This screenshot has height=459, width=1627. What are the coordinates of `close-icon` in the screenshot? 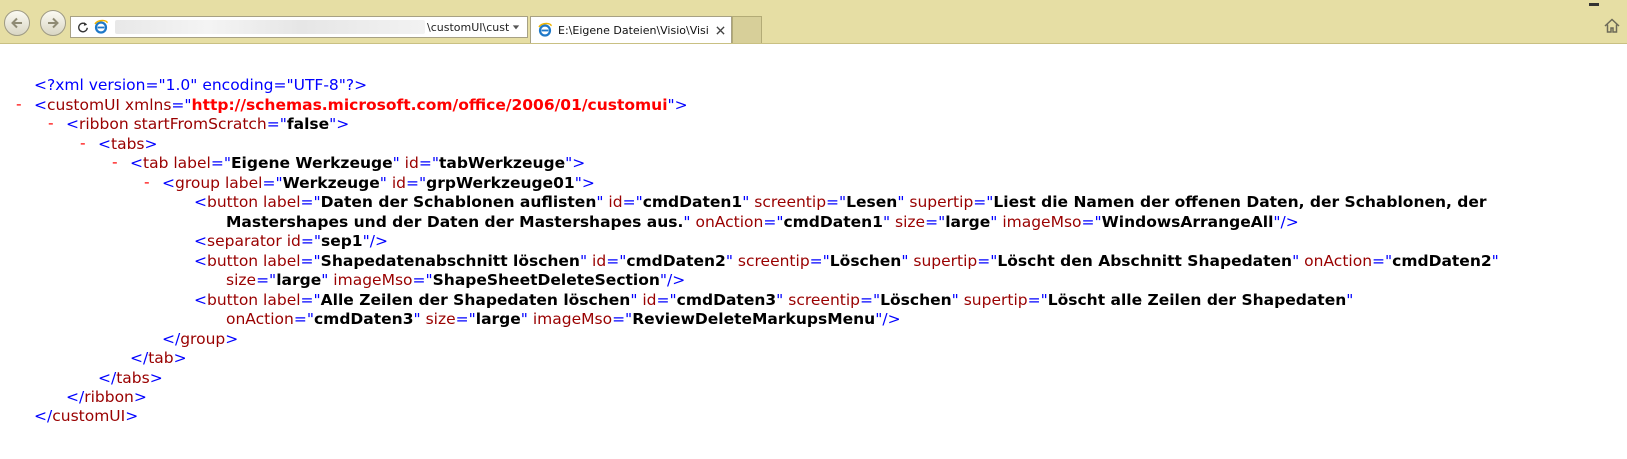 It's located at (720, 30).